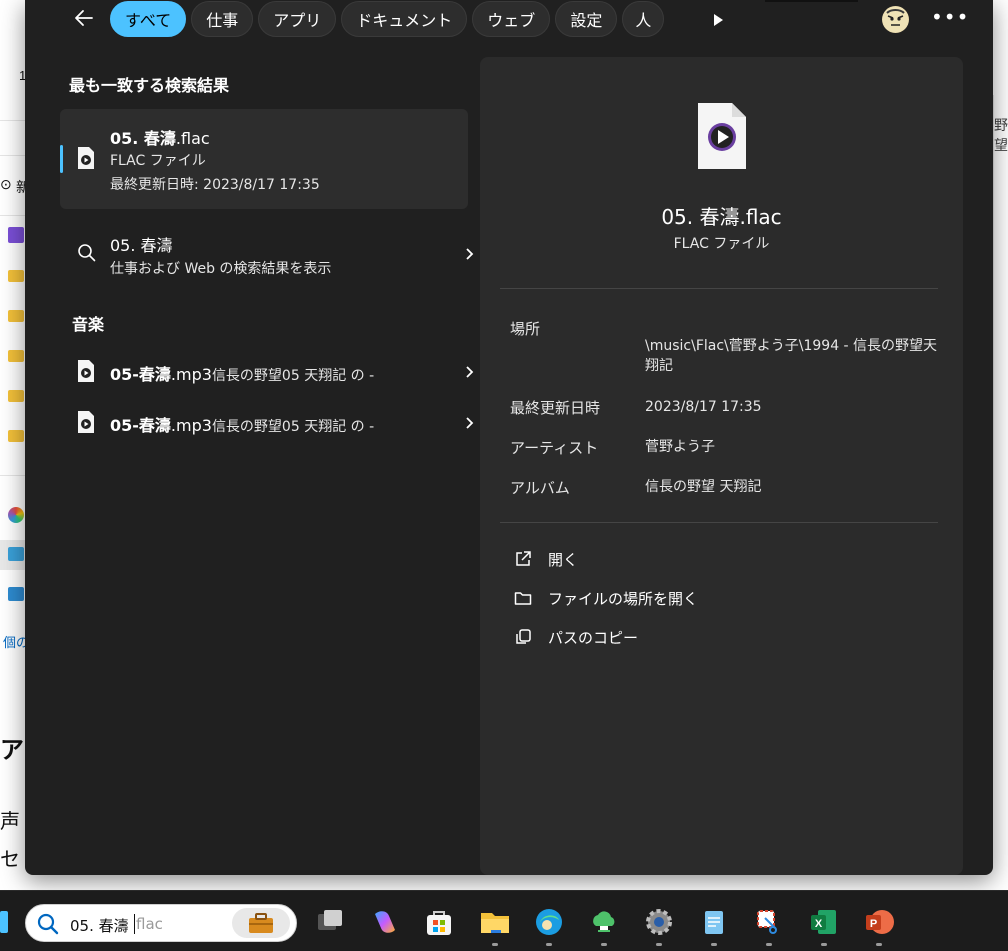 Image resolution: width=1008 pixels, height=951 pixels. What do you see at coordinates (586, 19) in the screenshot?
I see `tab-settings: 設定` at bounding box center [586, 19].